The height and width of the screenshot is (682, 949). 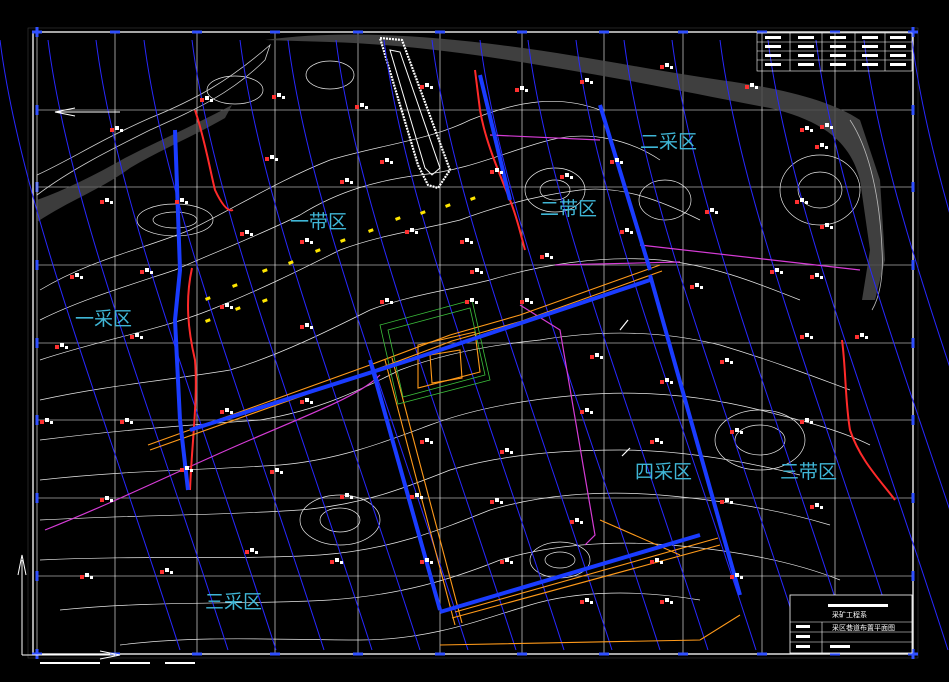 I want to click on title-block-header: 采矿工程系, so click(x=849, y=614).